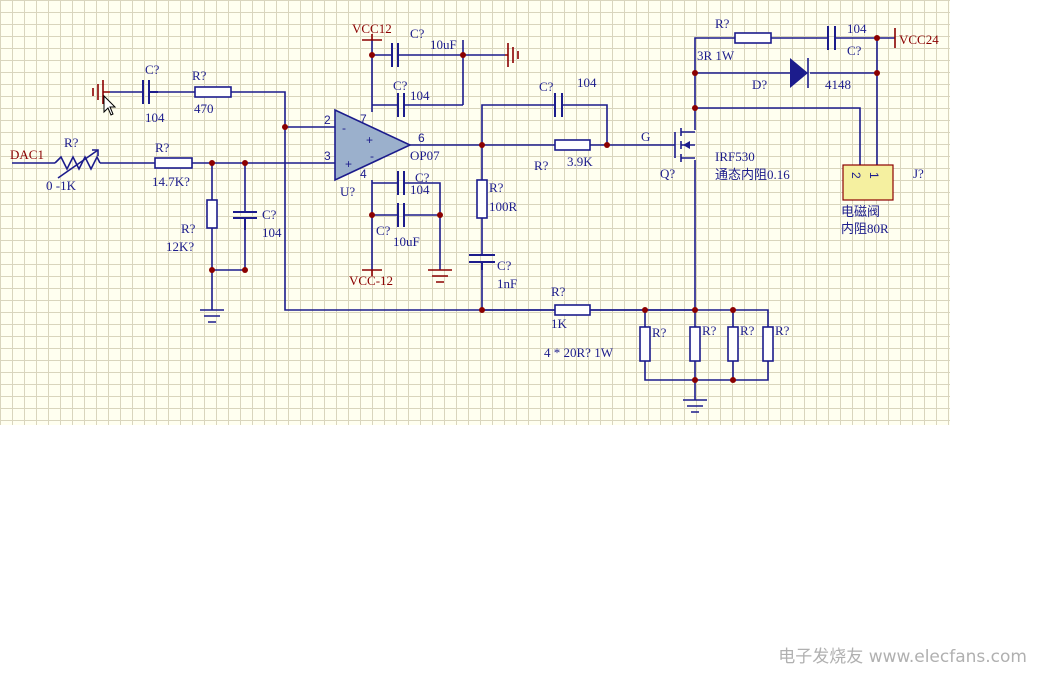 The image size is (1047, 679). Describe the element at coordinates (667, 173) in the screenshot. I see `q-des: Q?` at that location.